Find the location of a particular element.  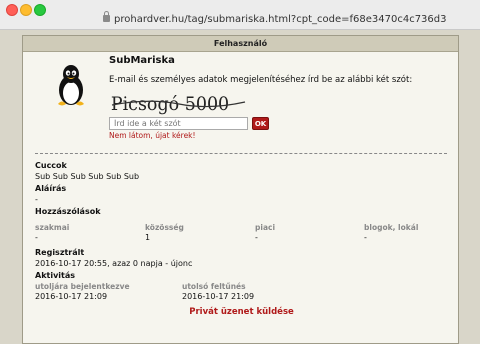

column-label-blogok: blogok, lokál is located at coordinates (391, 227).